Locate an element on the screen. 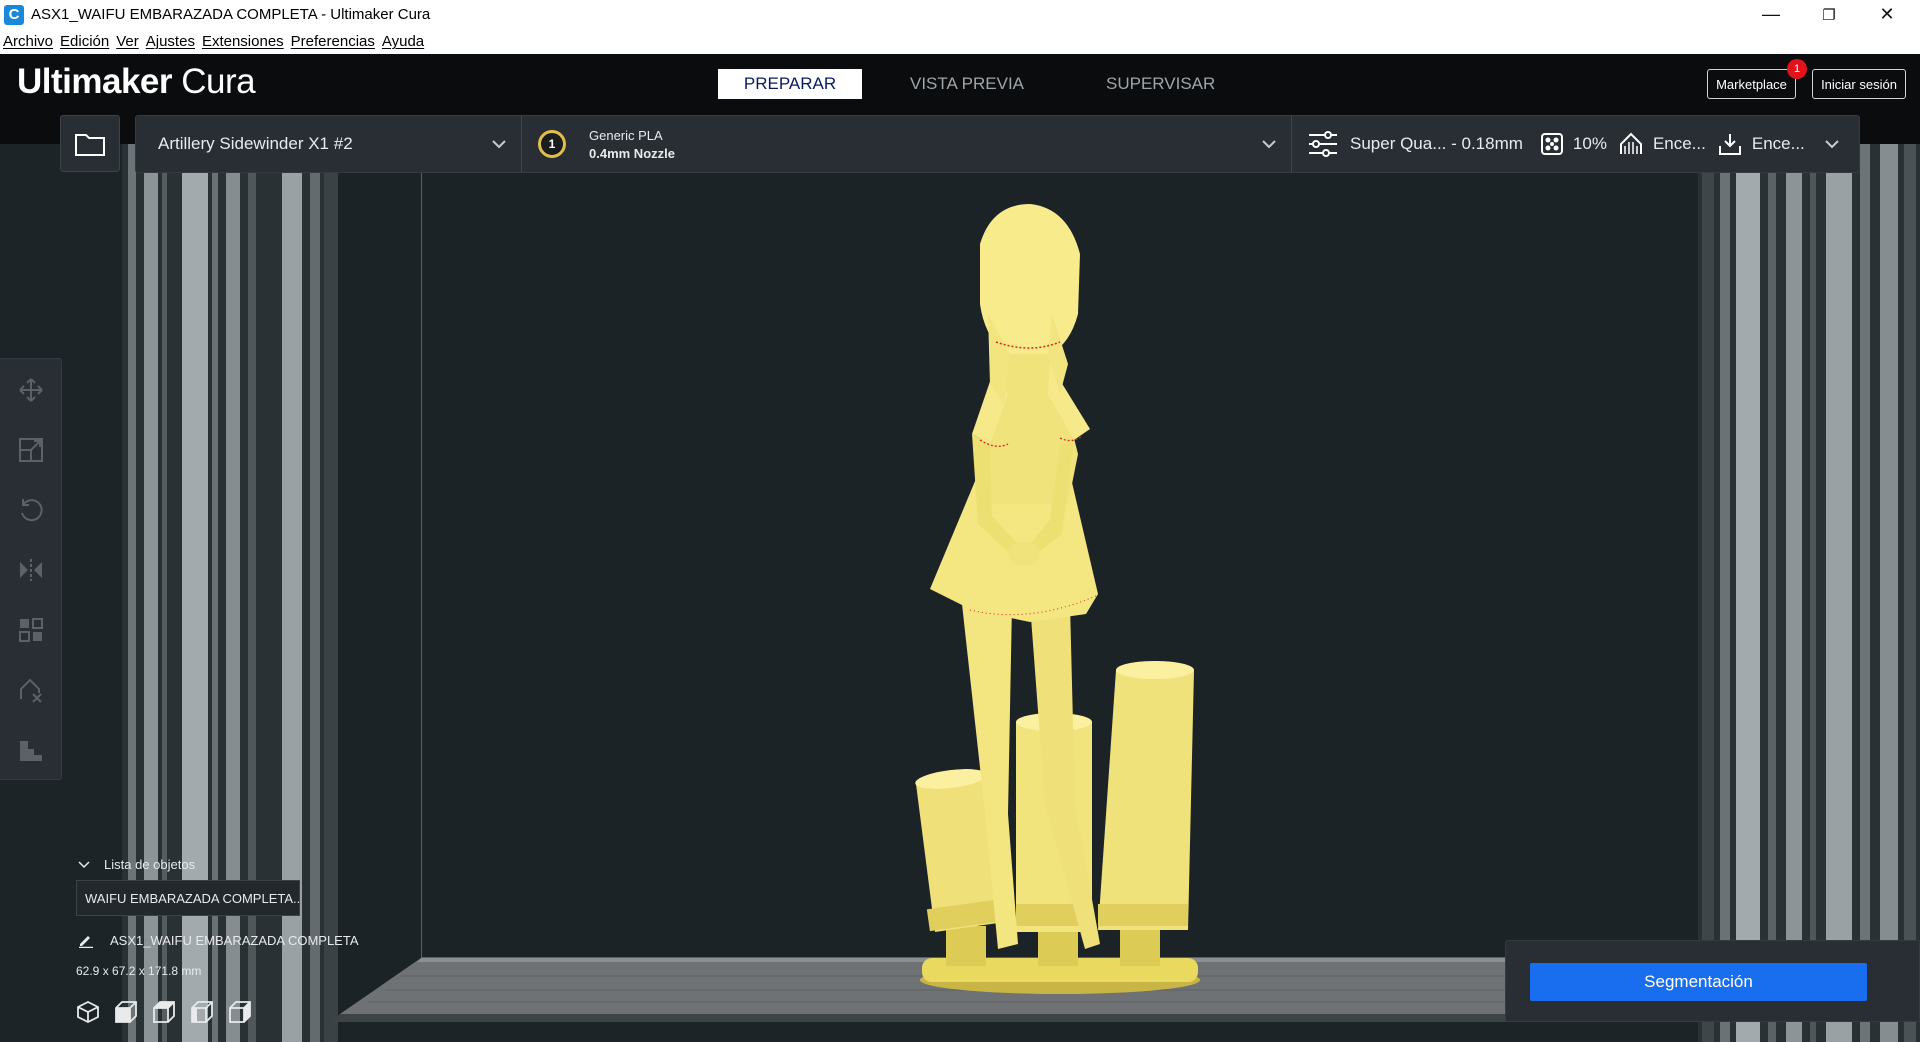 The height and width of the screenshot is (1042, 1920). mirror-icon is located at coordinates (31, 570).